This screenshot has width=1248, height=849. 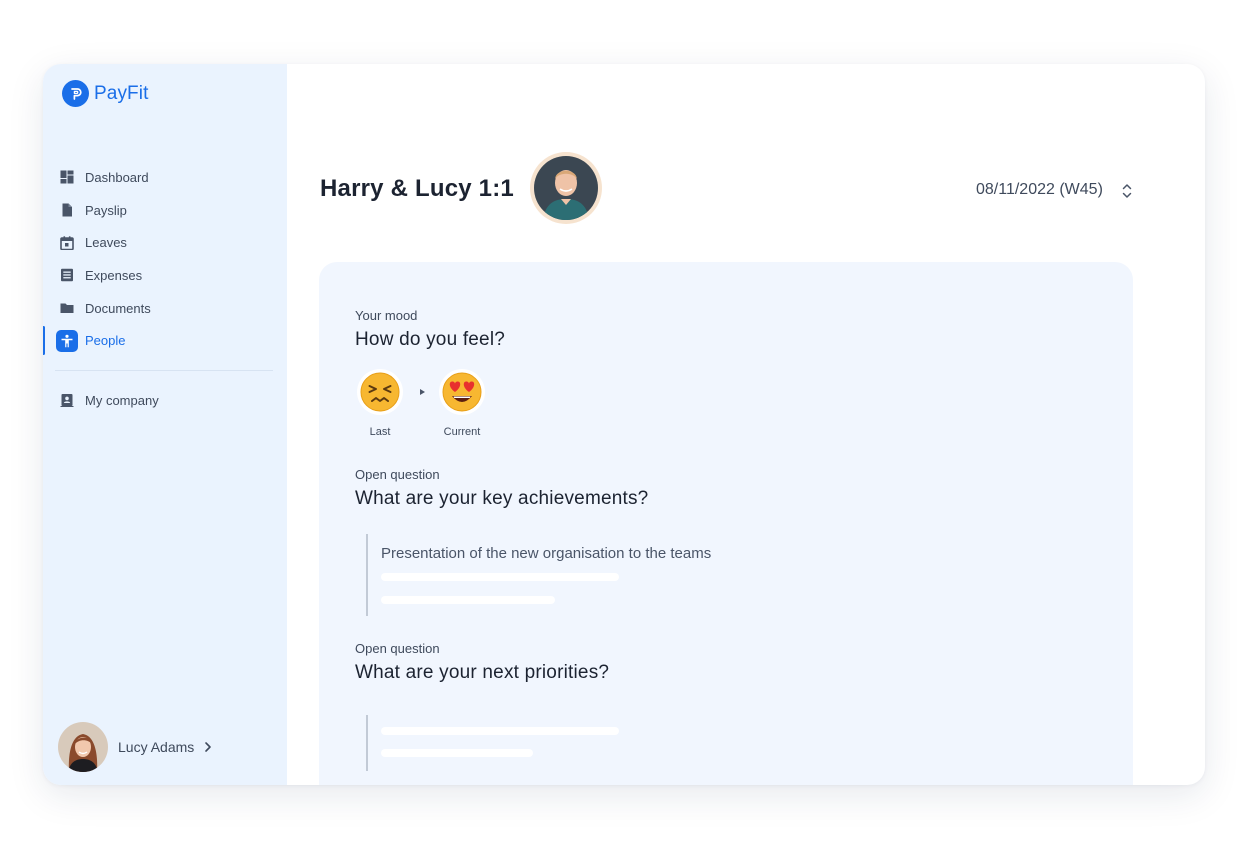 I want to click on sidebar-company-section: My company, so click(x=165, y=400).